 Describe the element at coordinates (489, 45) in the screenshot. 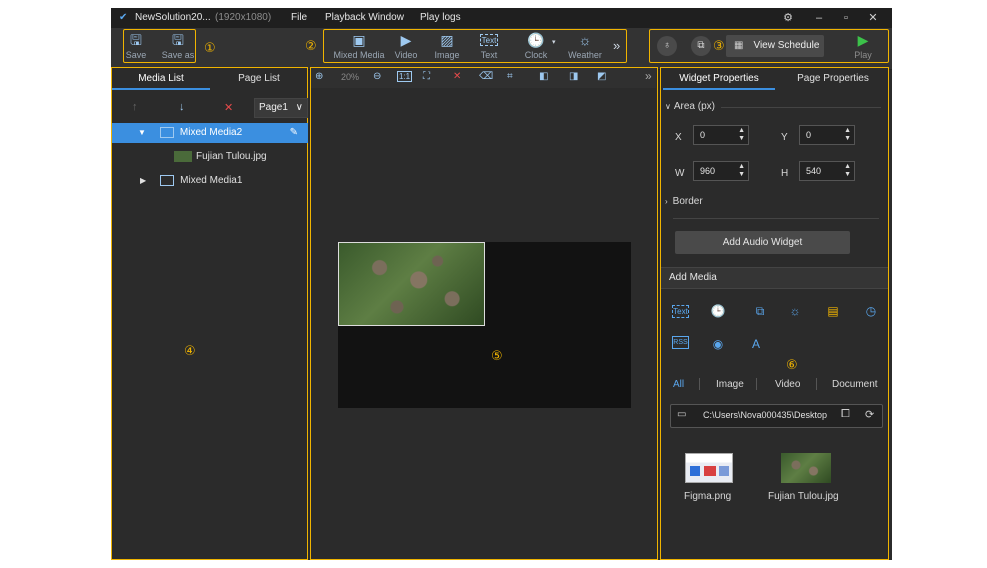

I see `text-button: Text Text` at that location.